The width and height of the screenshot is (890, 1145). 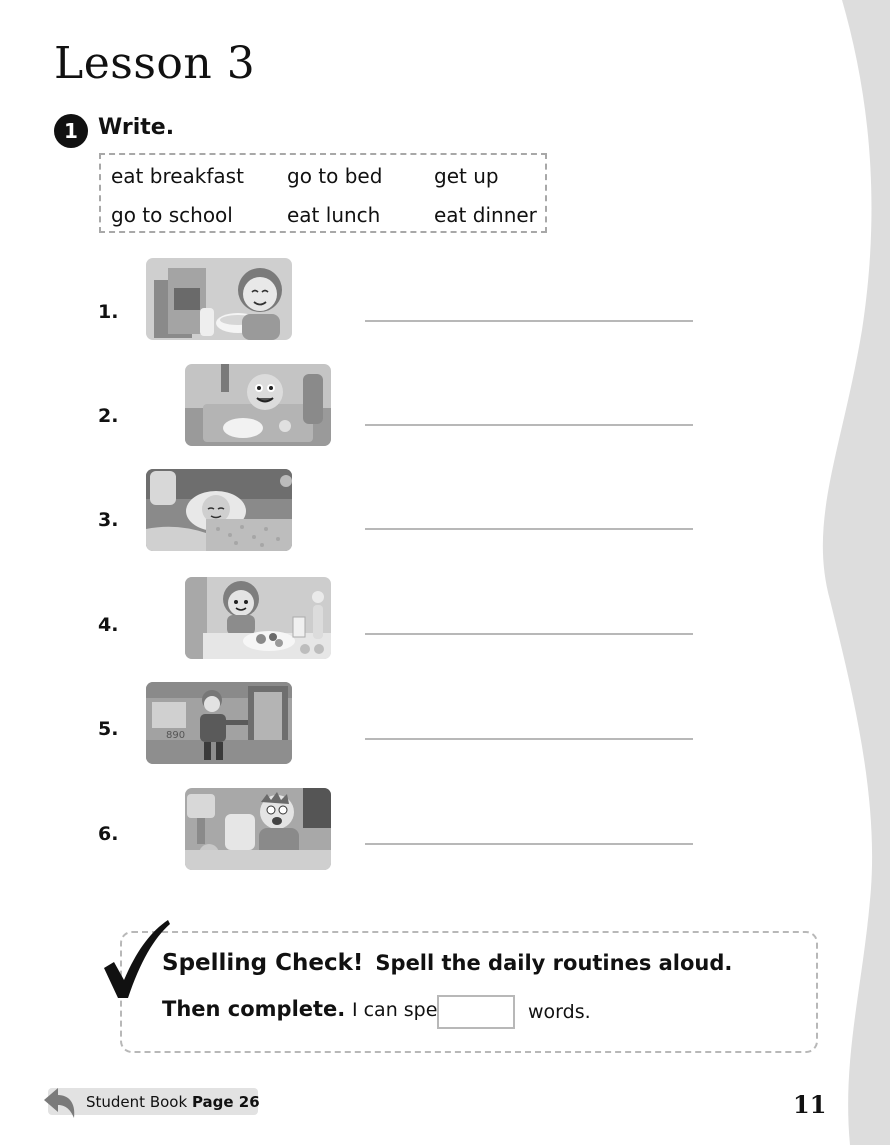 What do you see at coordinates (399, 1010) in the screenshot?
I see `spelling-check-sentence: I can spell` at bounding box center [399, 1010].